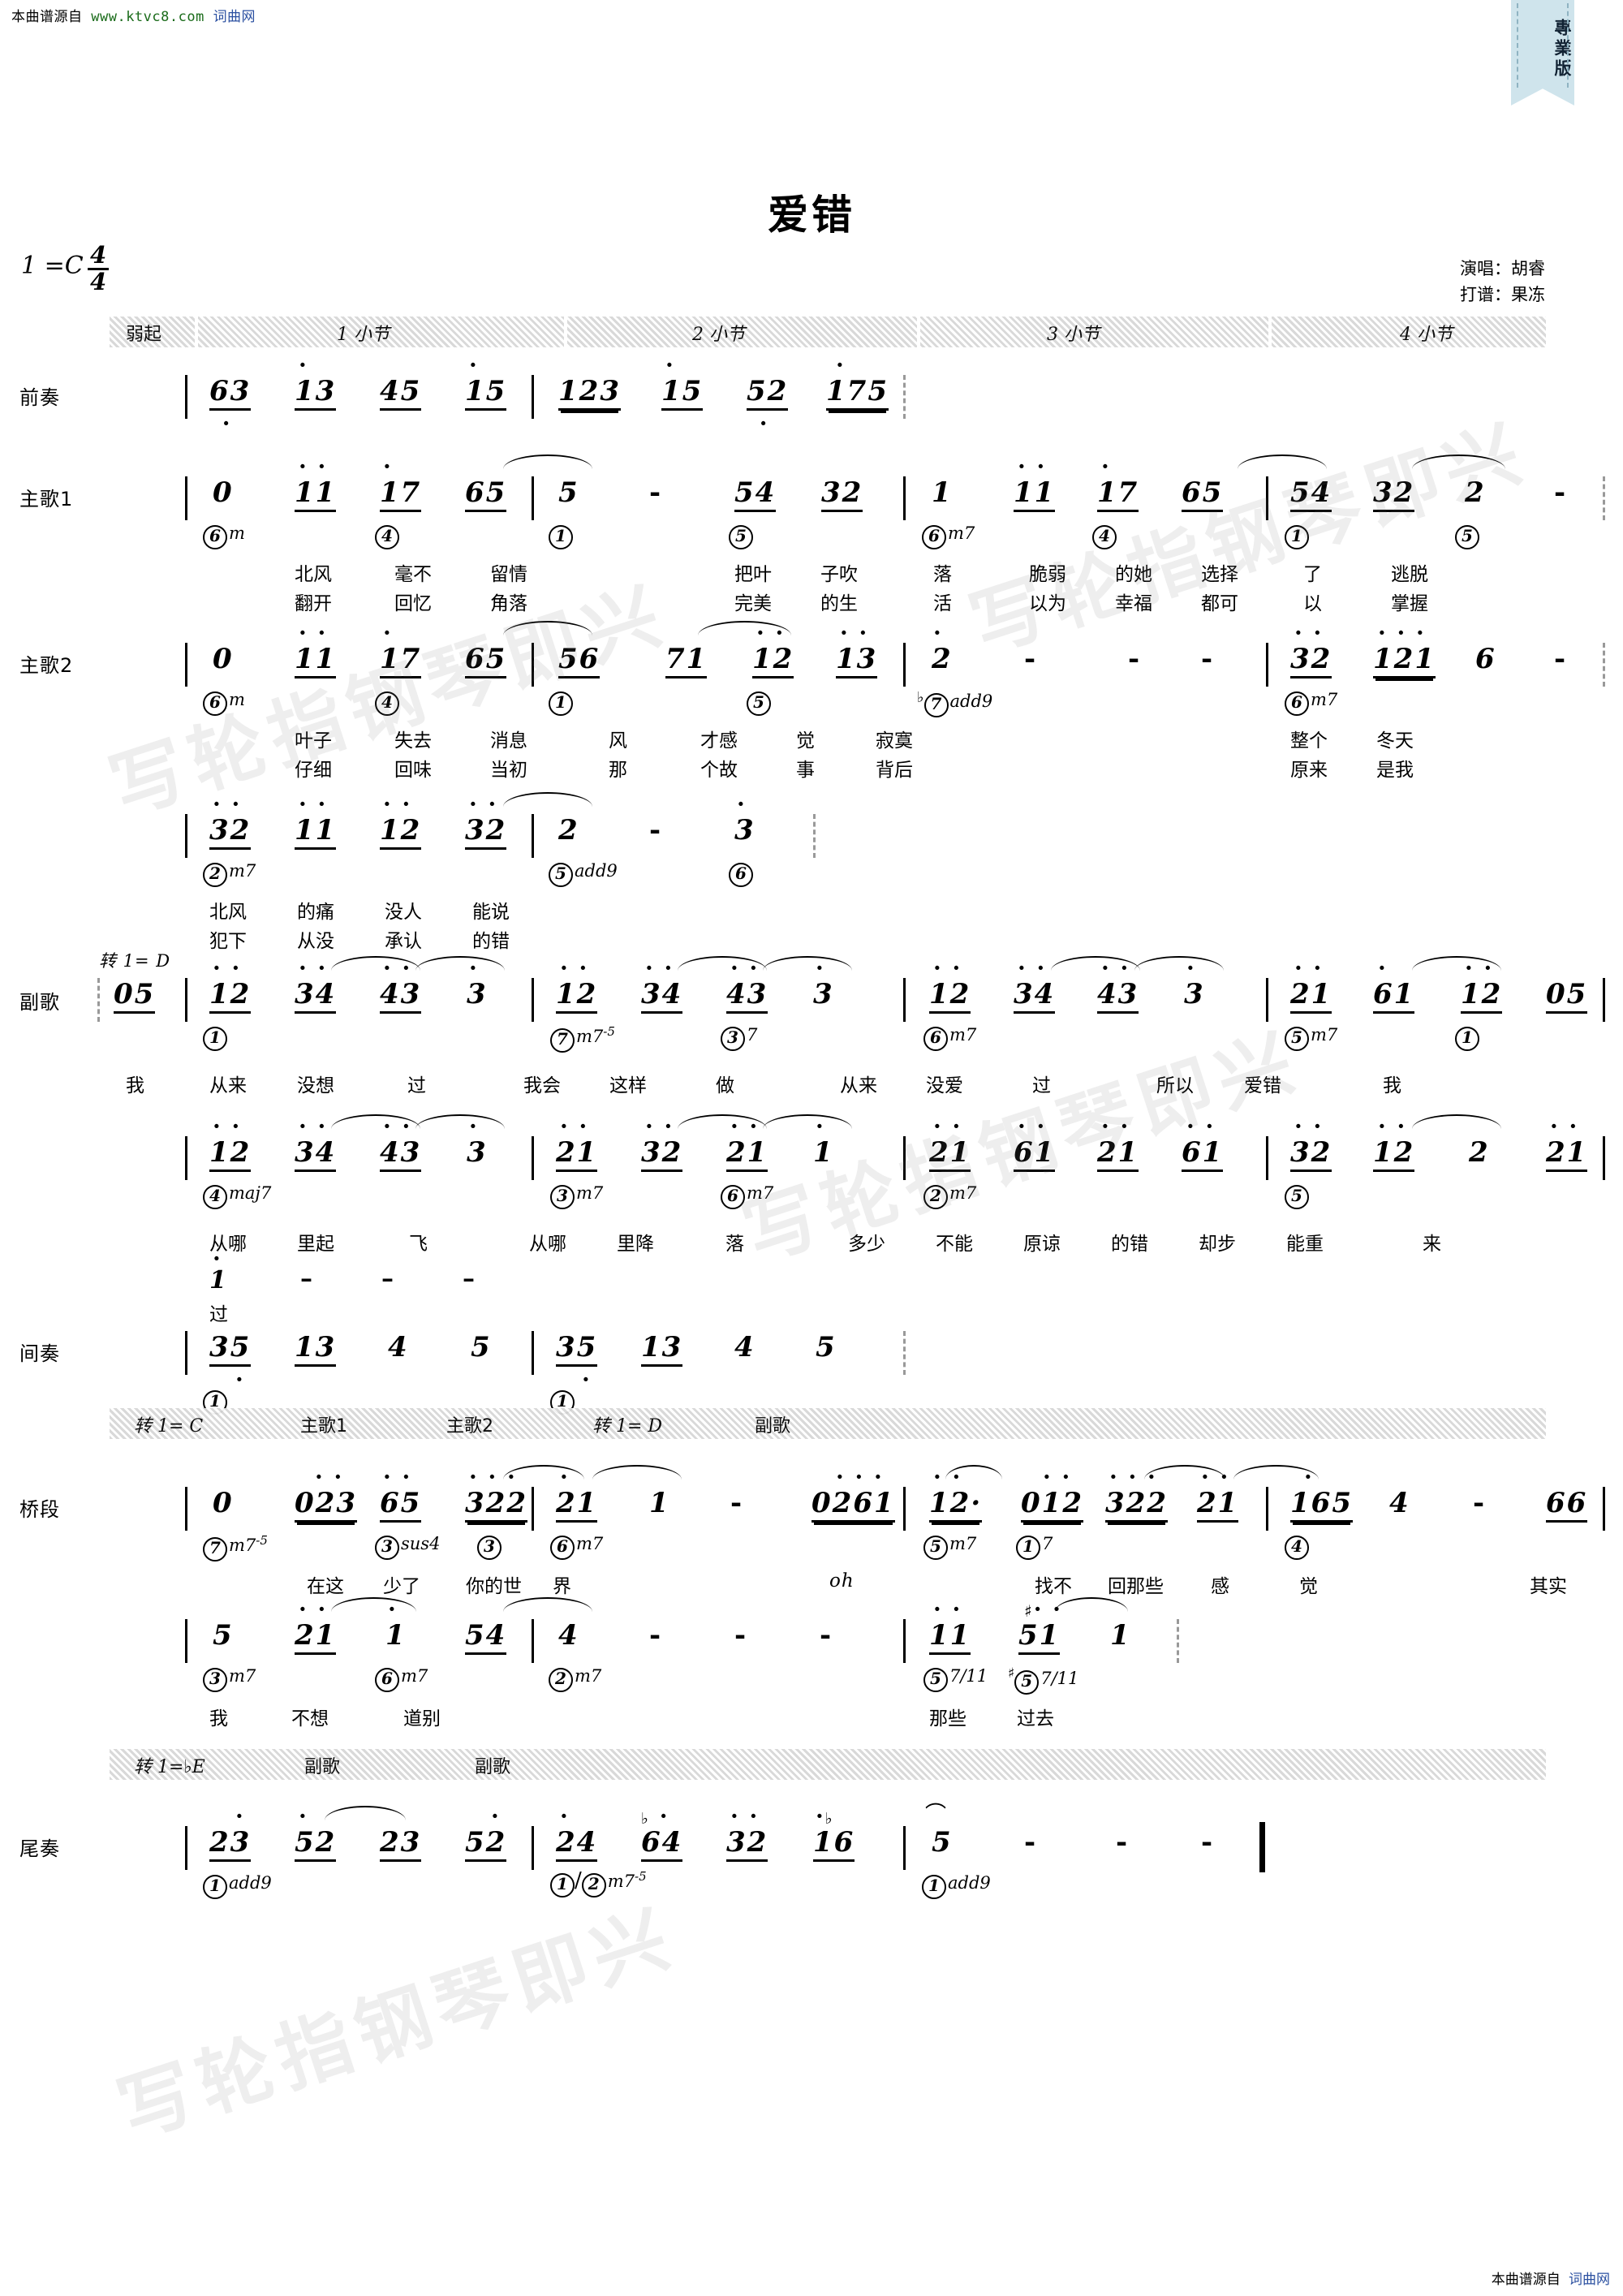 The height and width of the screenshot is (2296, 1623). Describe the element at coordinates (1297, 1547) in the screenshot. I see `chord-symbol: 4` at that location.